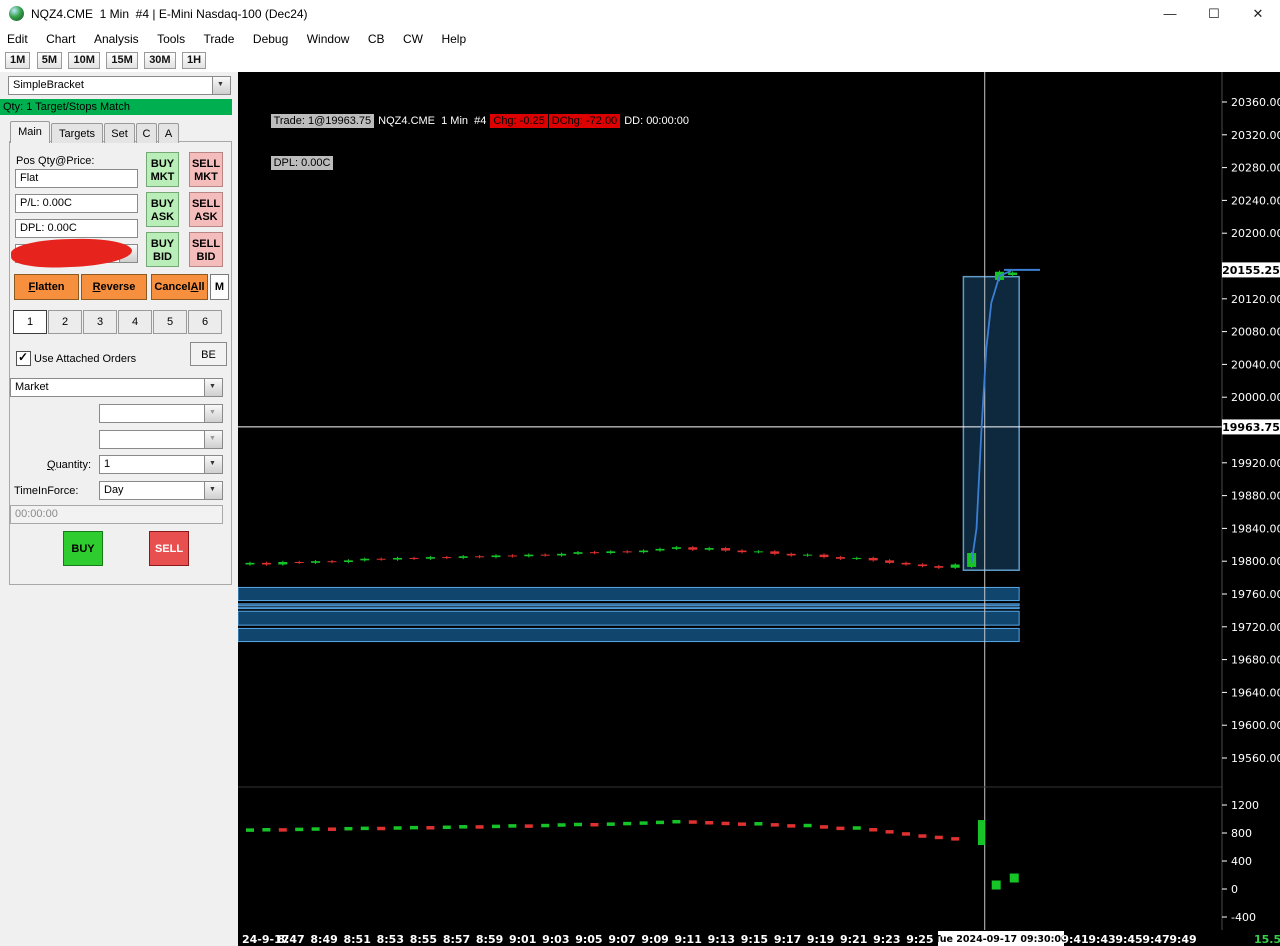 This screenshot has height=946, width=1280. I want to click on tab-a: A, so click(168, 133).